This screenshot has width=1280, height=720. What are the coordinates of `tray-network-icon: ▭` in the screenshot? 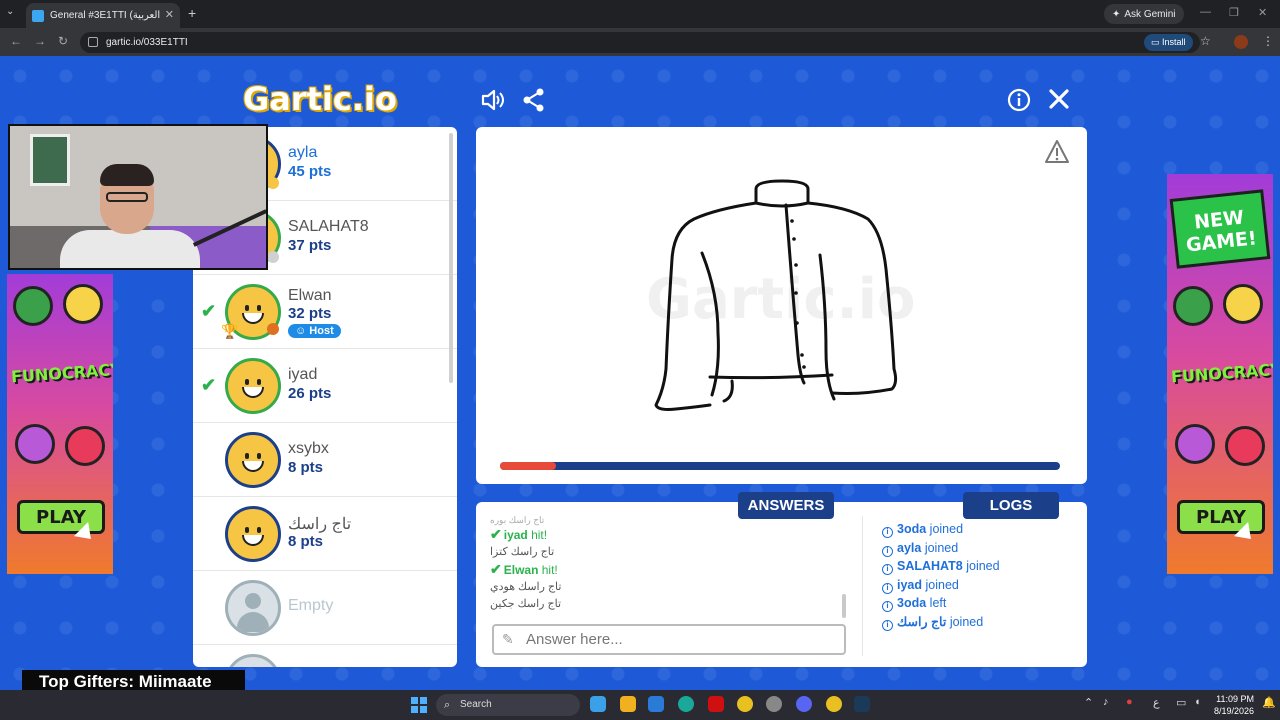 It's located at (1181, 702).